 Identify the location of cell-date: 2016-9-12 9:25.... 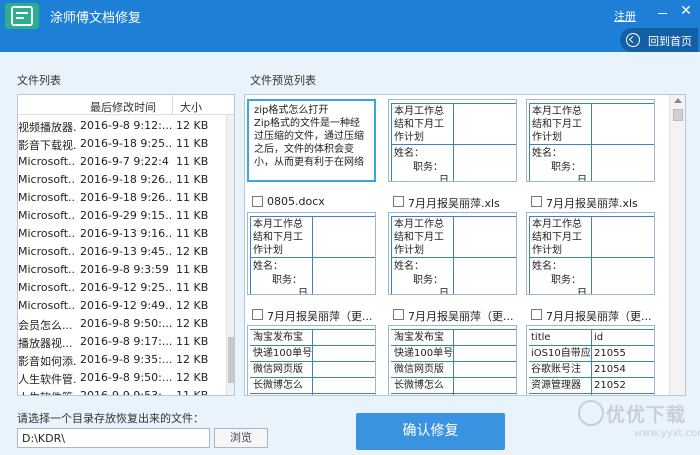
(126, 287).